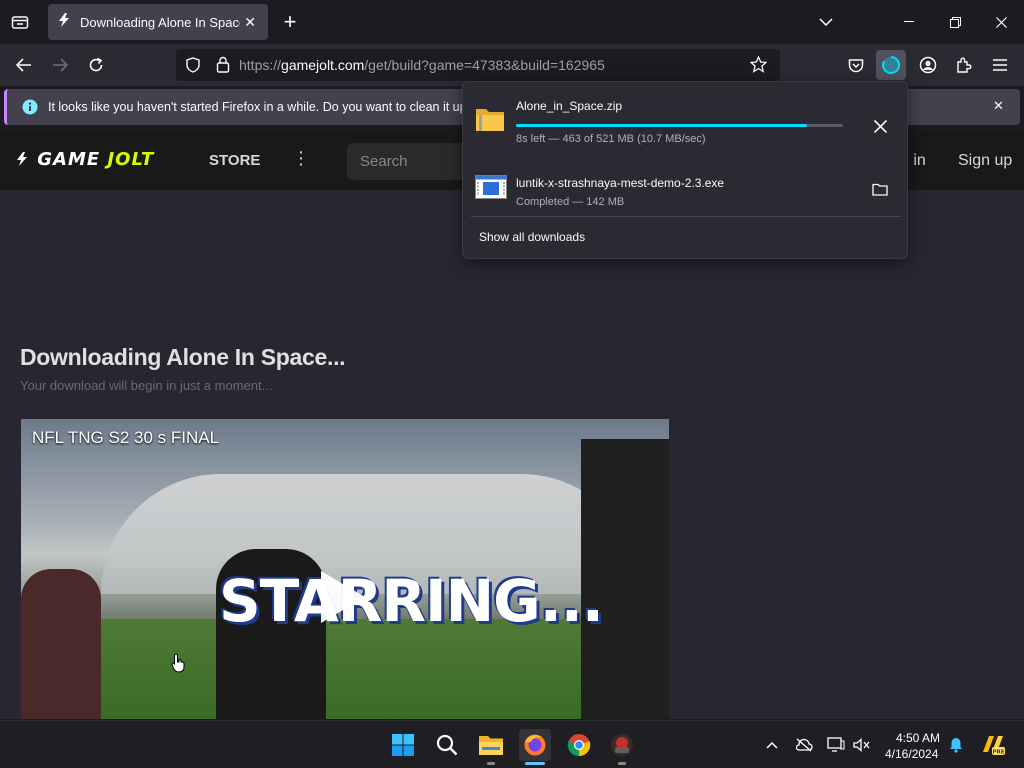  Describe the element at coordinates (24, 65) in the screenshot. I see `back-button` at that location.